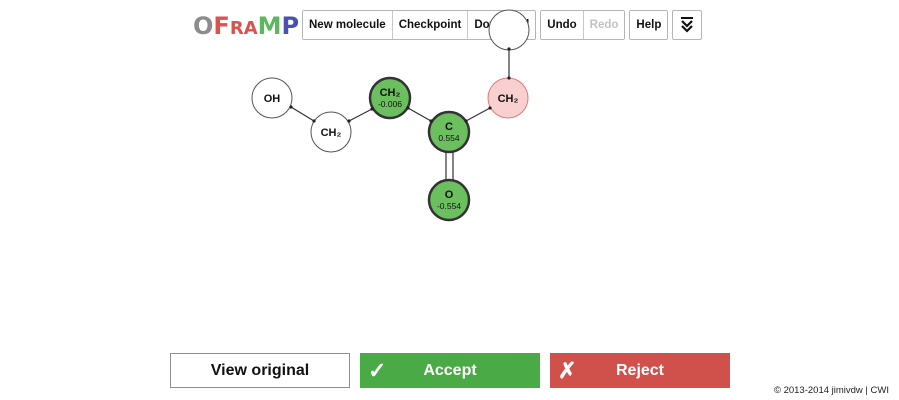 This screenshot has height=400, width=899. Describe the element at coordinates (449, 195) in the screenshot. I see `atom-o-label: O` at that location.